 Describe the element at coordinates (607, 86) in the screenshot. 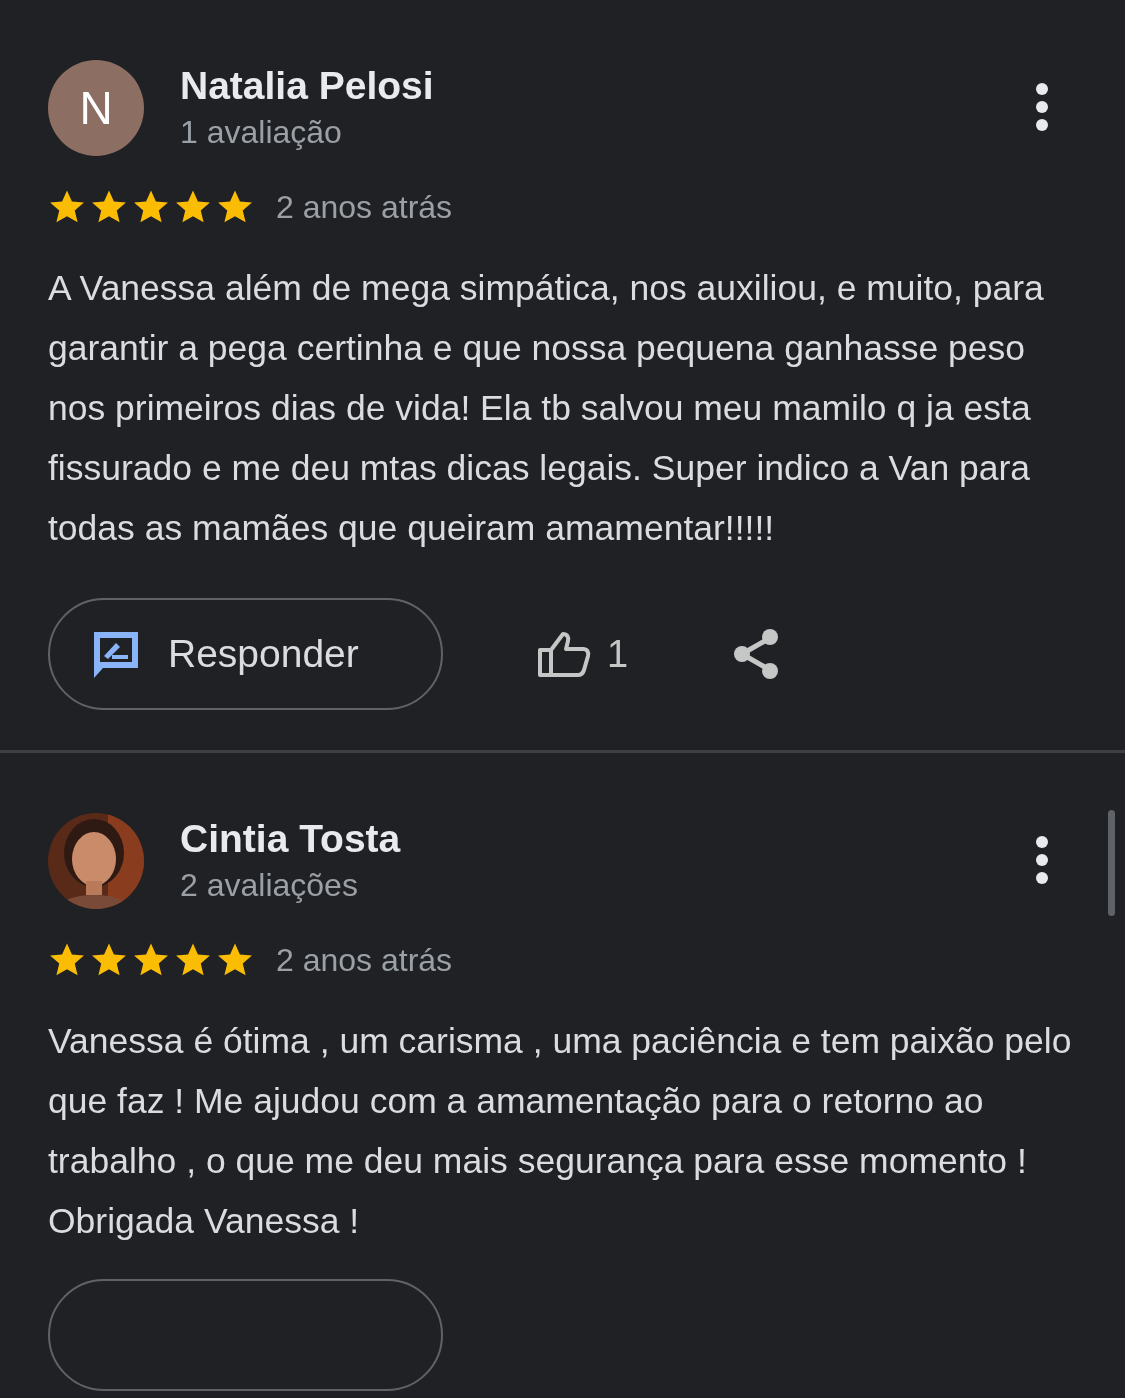

I see `reviewer-name: Natalia Pelosi` at that location.